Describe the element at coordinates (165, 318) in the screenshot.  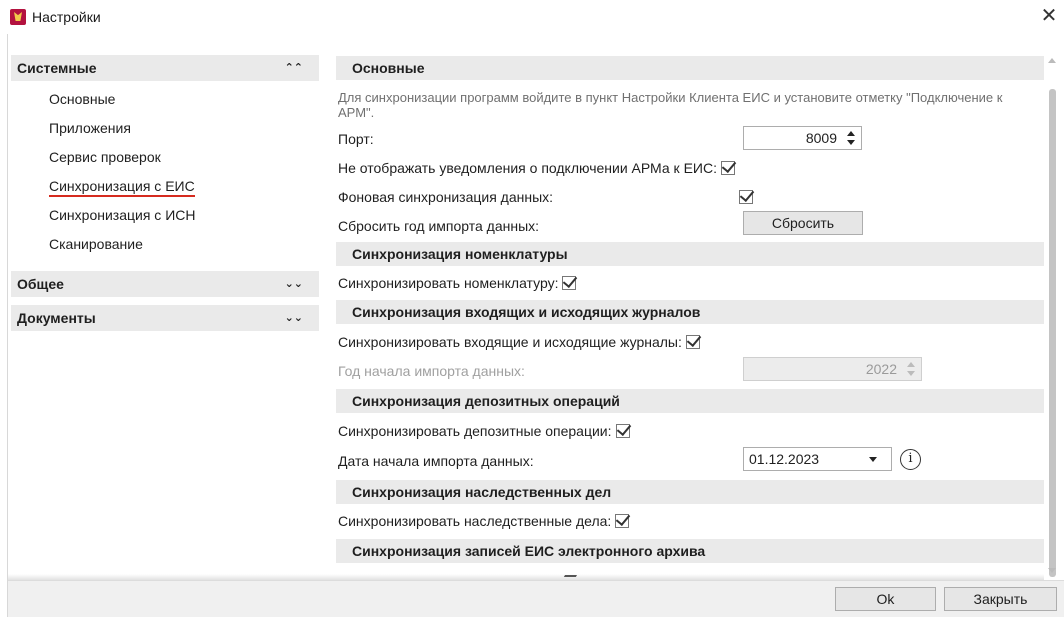
I see `sidebar-group-documents: Документы ⌄⌄` at that location.